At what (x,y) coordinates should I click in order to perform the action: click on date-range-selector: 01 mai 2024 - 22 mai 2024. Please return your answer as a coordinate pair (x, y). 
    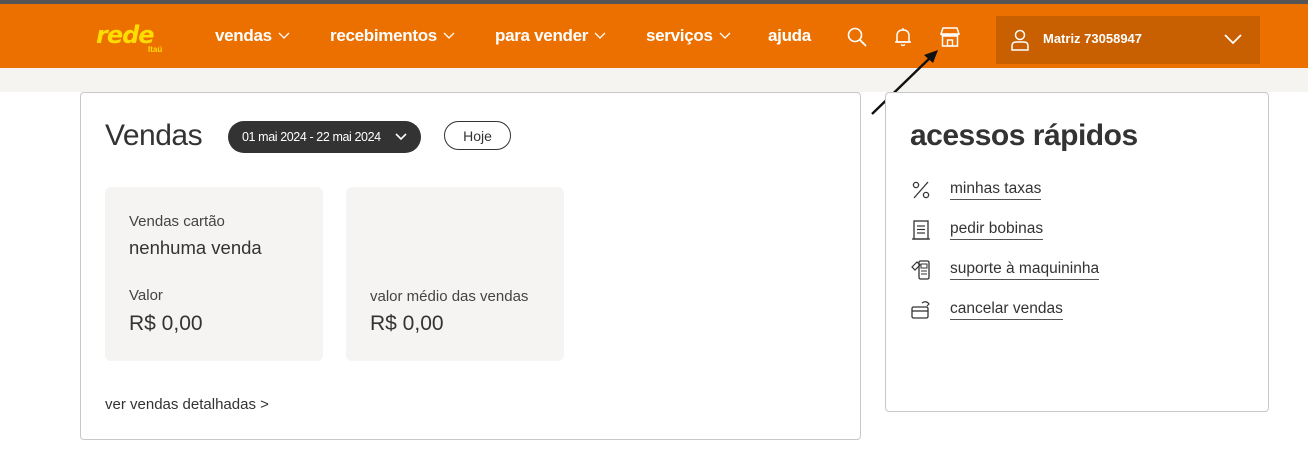
    Looking at the image, I should click on (324, 137).